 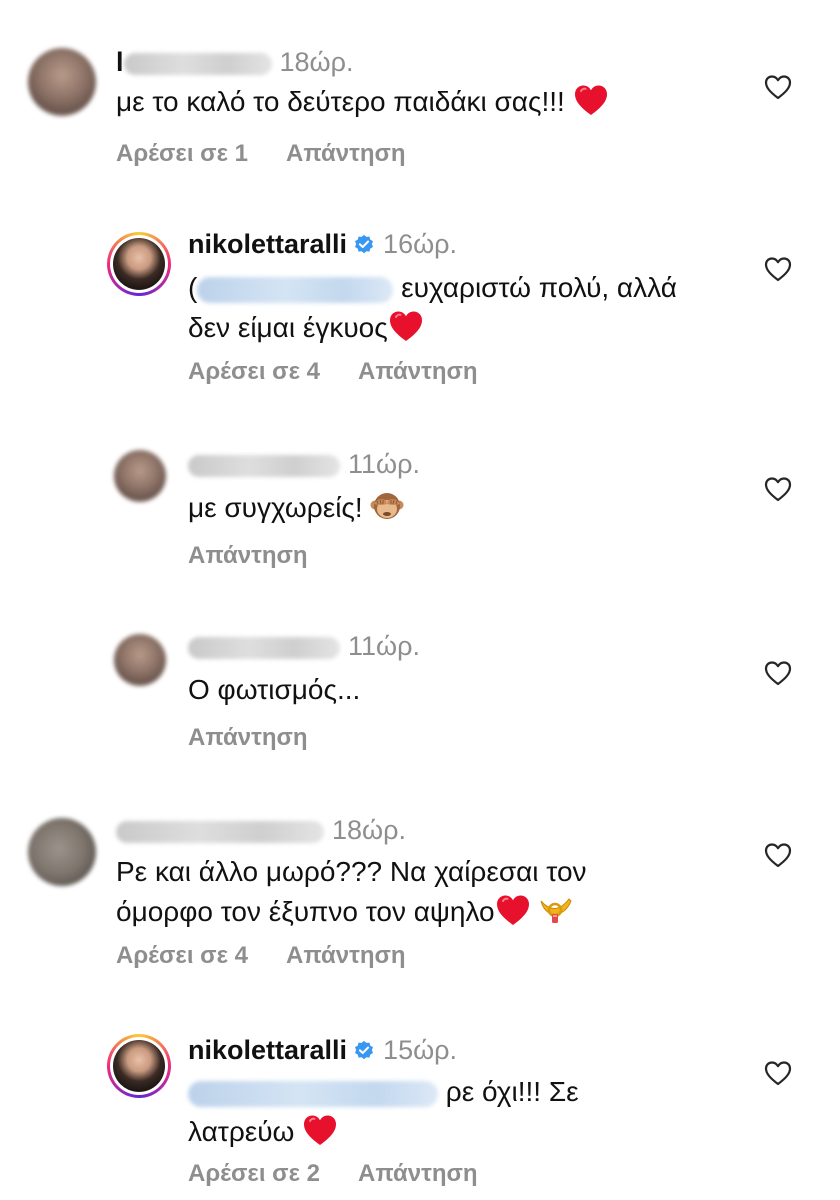 What do you see at coordinates (351, 871) in the screenshot?
I see `comment-text-line1: Ρε και άλλο μωρό??? Να χαίρεσαι τον` at bounding box center [351, 871].